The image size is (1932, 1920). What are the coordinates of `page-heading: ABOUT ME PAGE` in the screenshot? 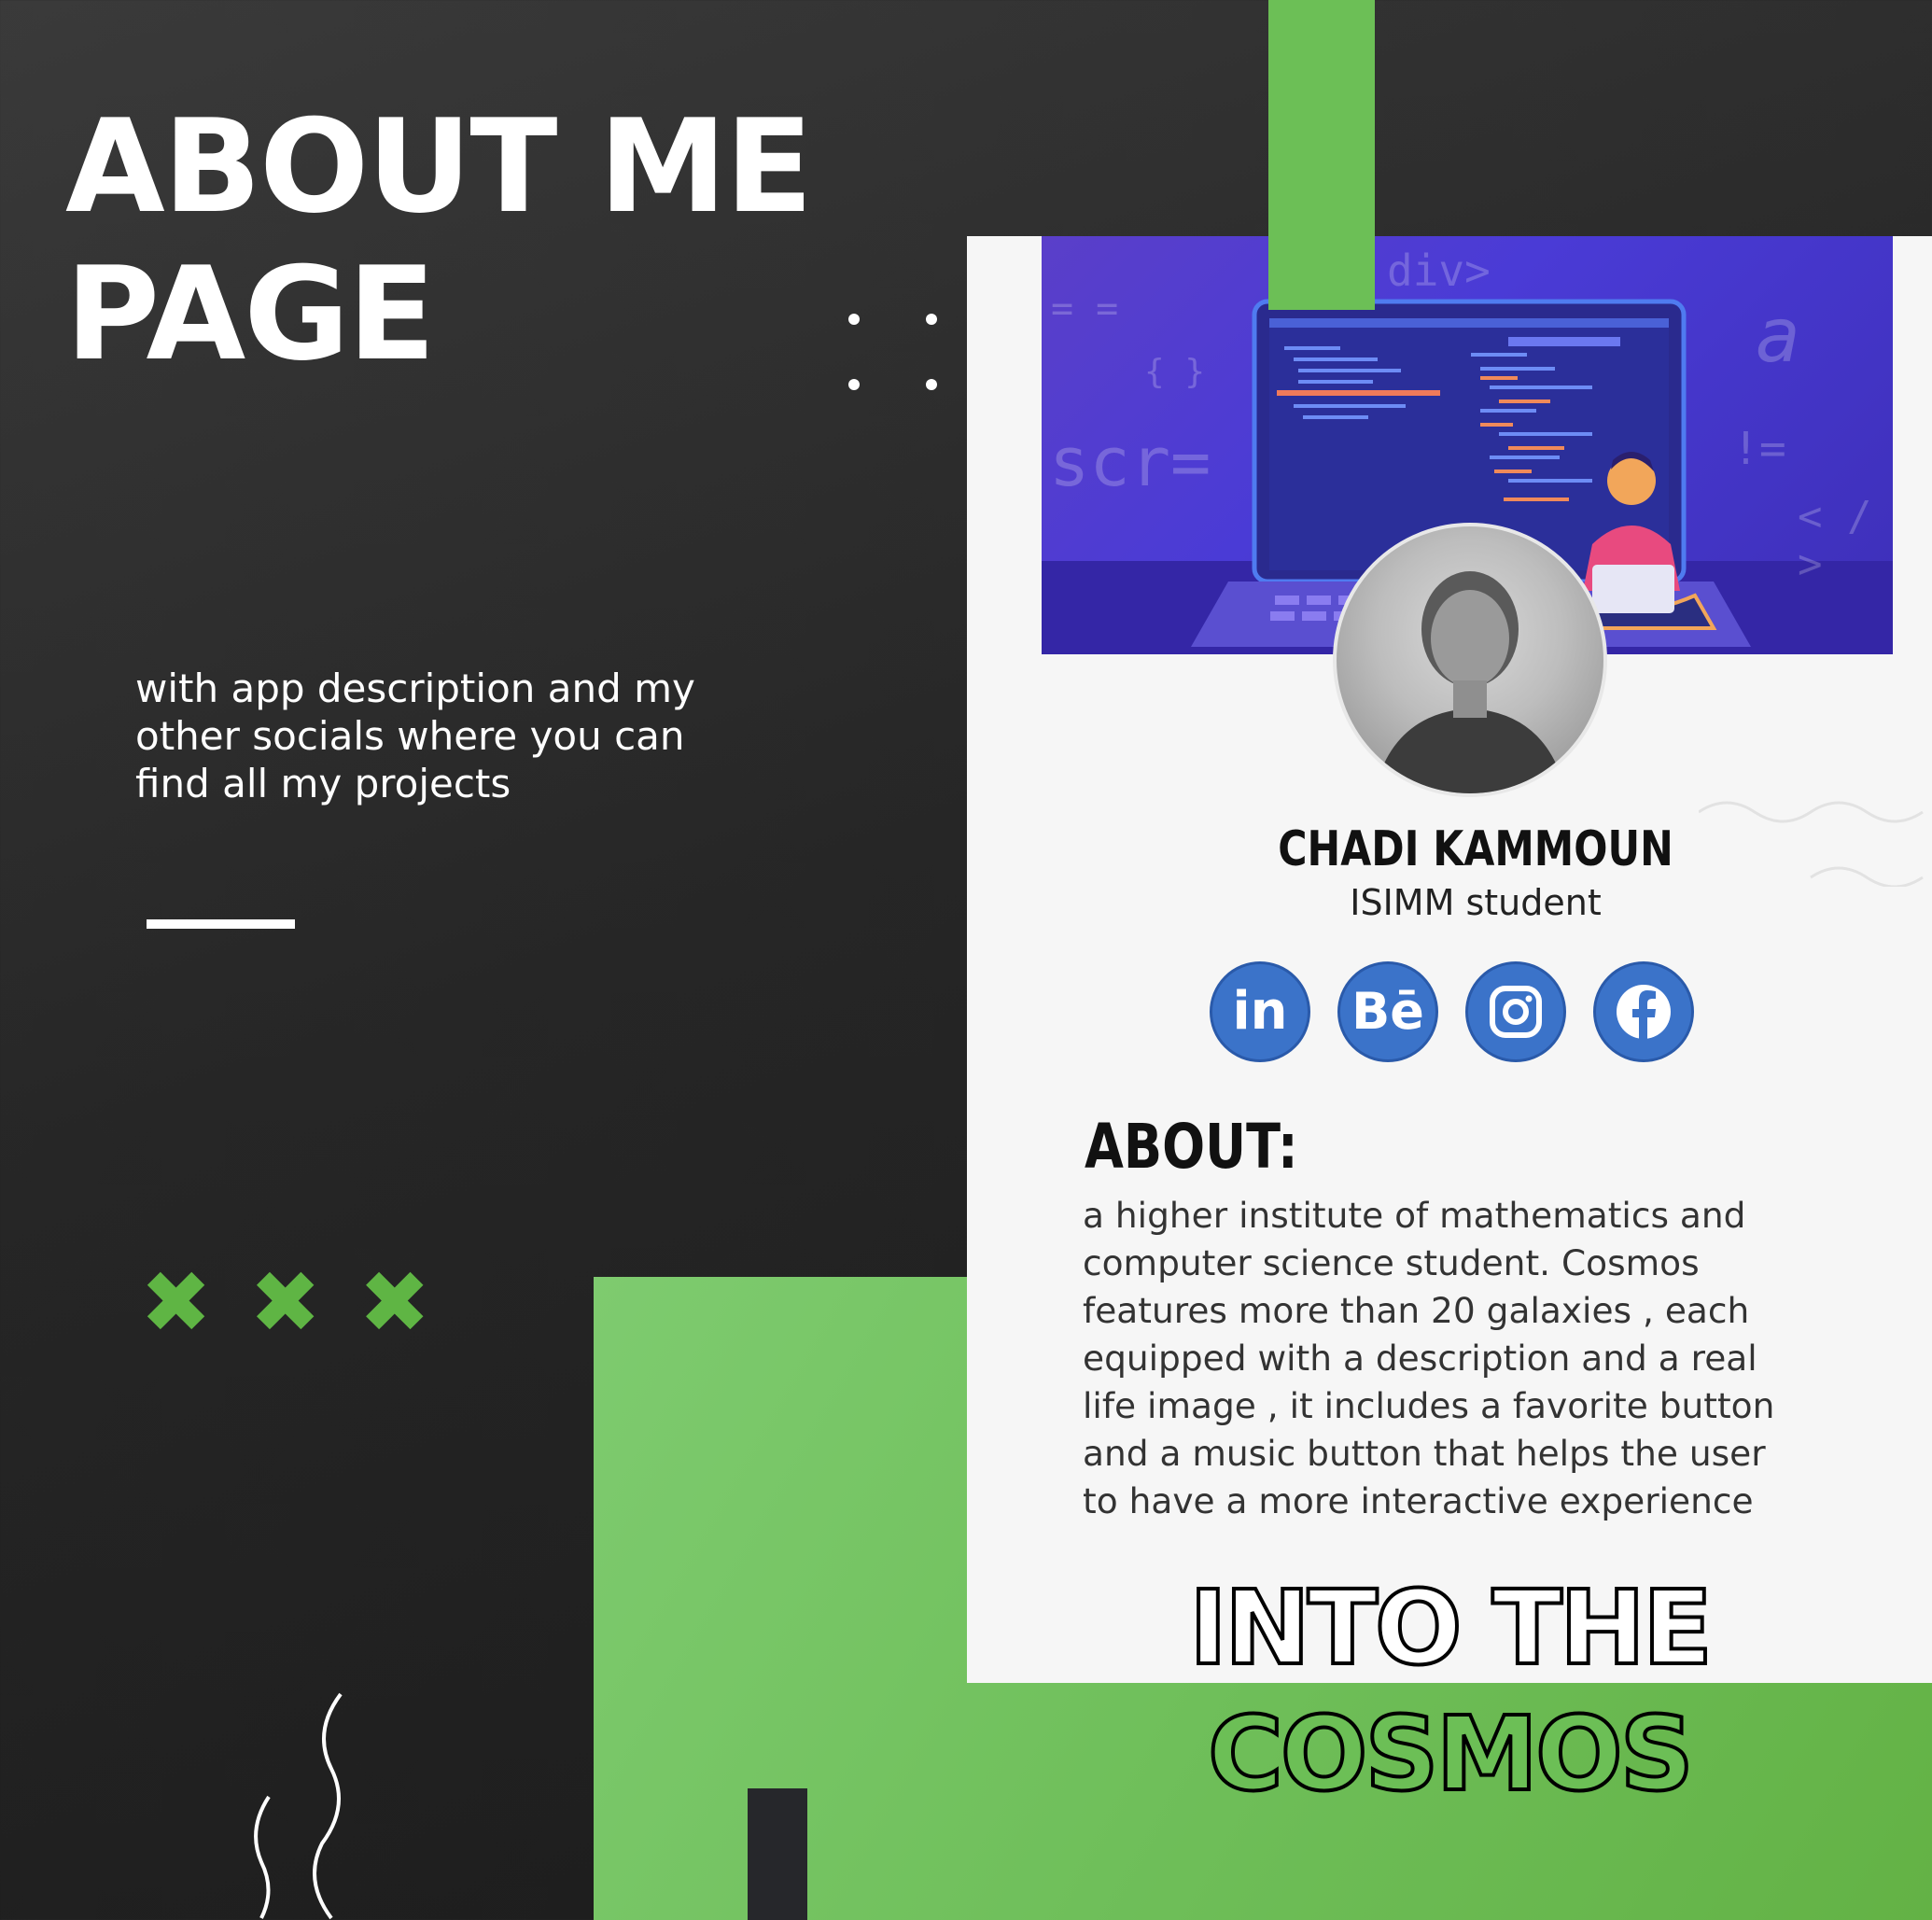 It's located at (439, 240).